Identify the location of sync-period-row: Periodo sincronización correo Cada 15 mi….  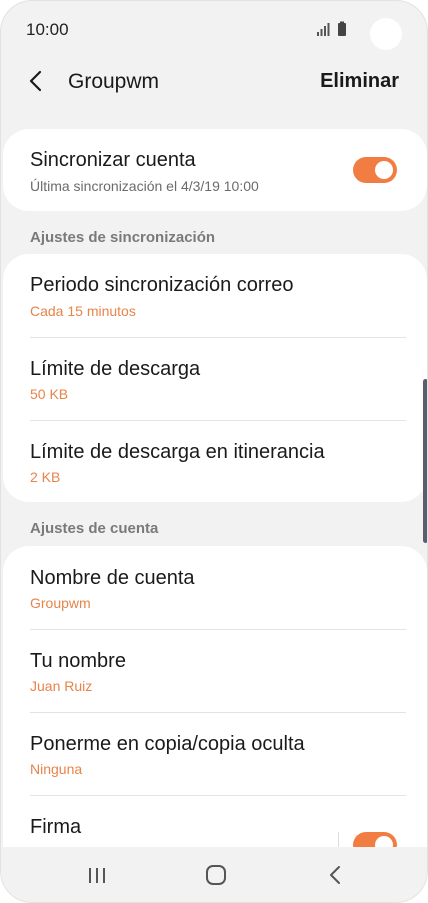
(215, 295).